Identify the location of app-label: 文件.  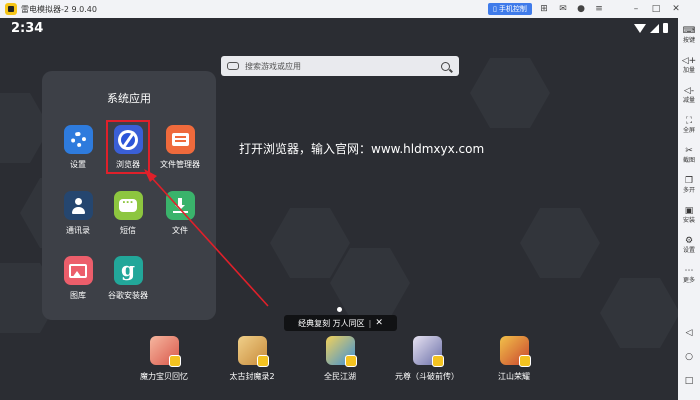
(180, 230).